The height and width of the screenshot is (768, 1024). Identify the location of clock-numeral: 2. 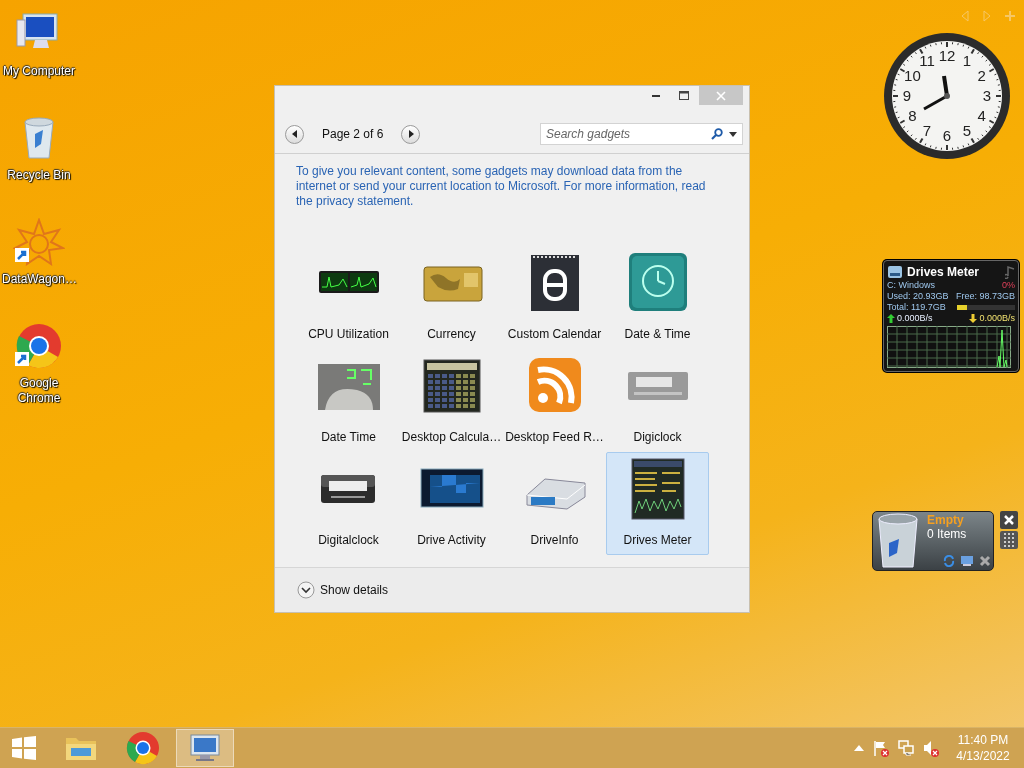
(981, 75).